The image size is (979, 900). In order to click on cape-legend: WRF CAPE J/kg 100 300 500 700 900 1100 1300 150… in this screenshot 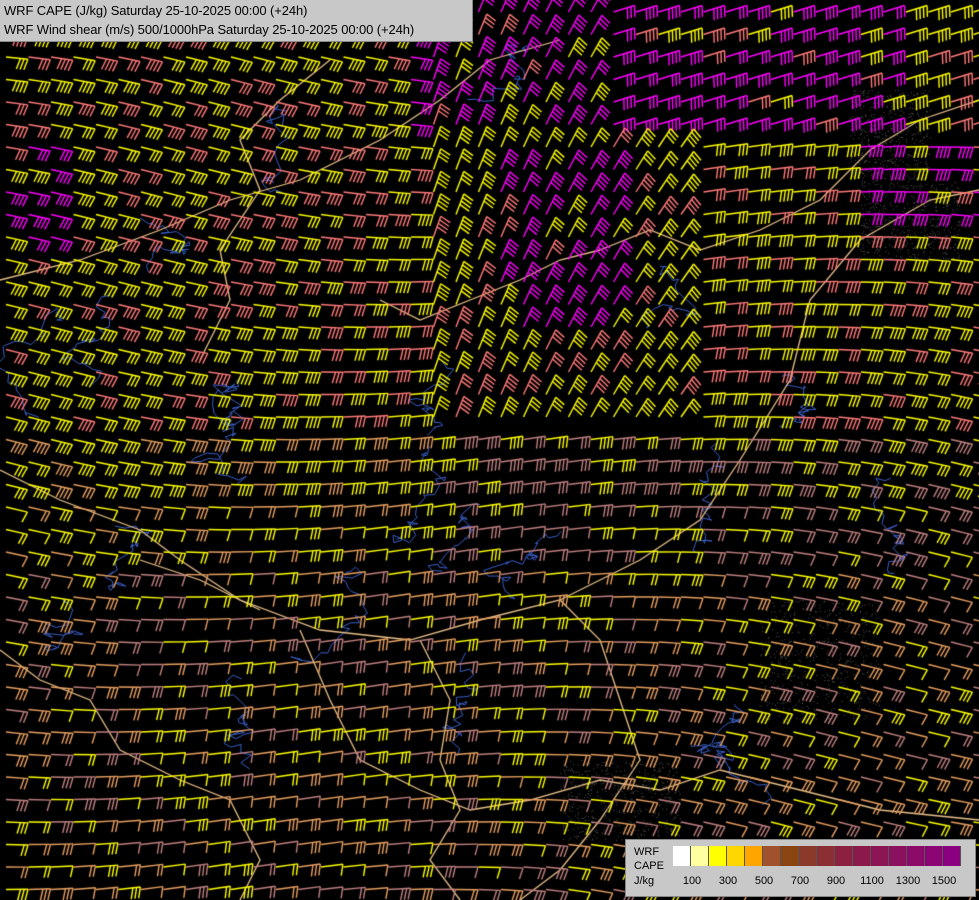, I will do `click(800, 868)`.